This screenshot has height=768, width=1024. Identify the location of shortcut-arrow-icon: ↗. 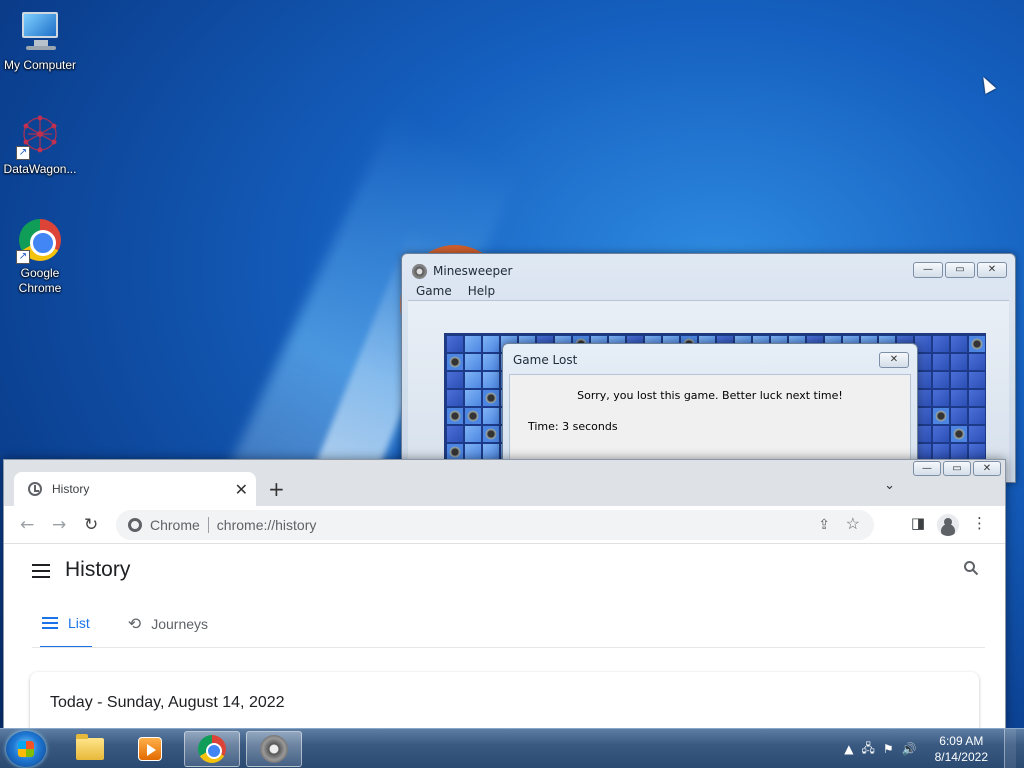
(23, 153).